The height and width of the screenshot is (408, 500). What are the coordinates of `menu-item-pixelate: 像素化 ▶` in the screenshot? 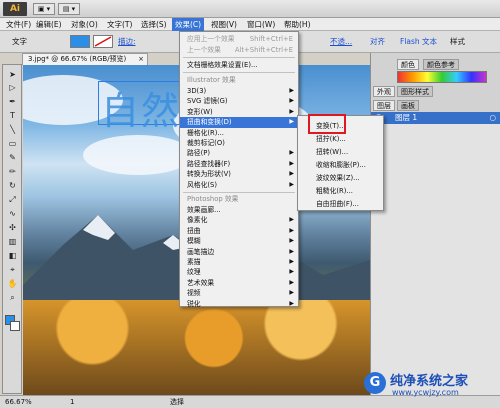 It's located at (239, 220).